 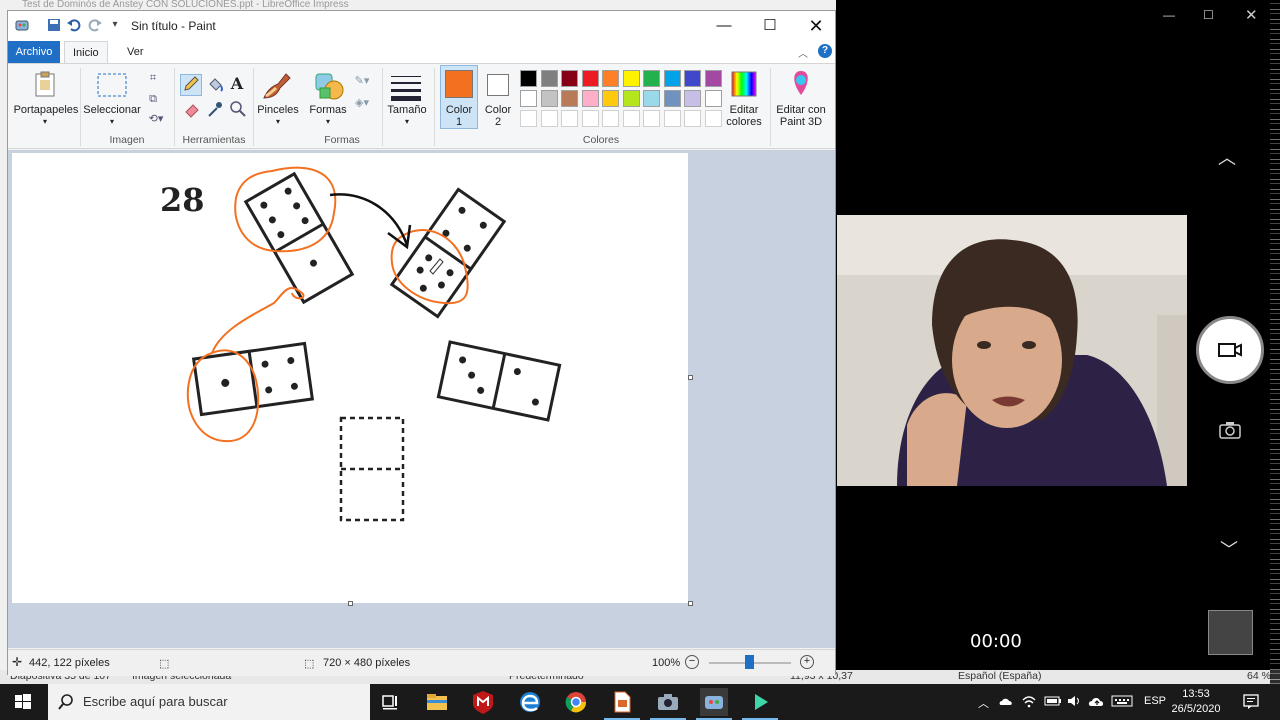 What do you see at coordinates (350, 603) in the screenshot?
I see `resize-handle-bottom` at bounding box center [350, 603].